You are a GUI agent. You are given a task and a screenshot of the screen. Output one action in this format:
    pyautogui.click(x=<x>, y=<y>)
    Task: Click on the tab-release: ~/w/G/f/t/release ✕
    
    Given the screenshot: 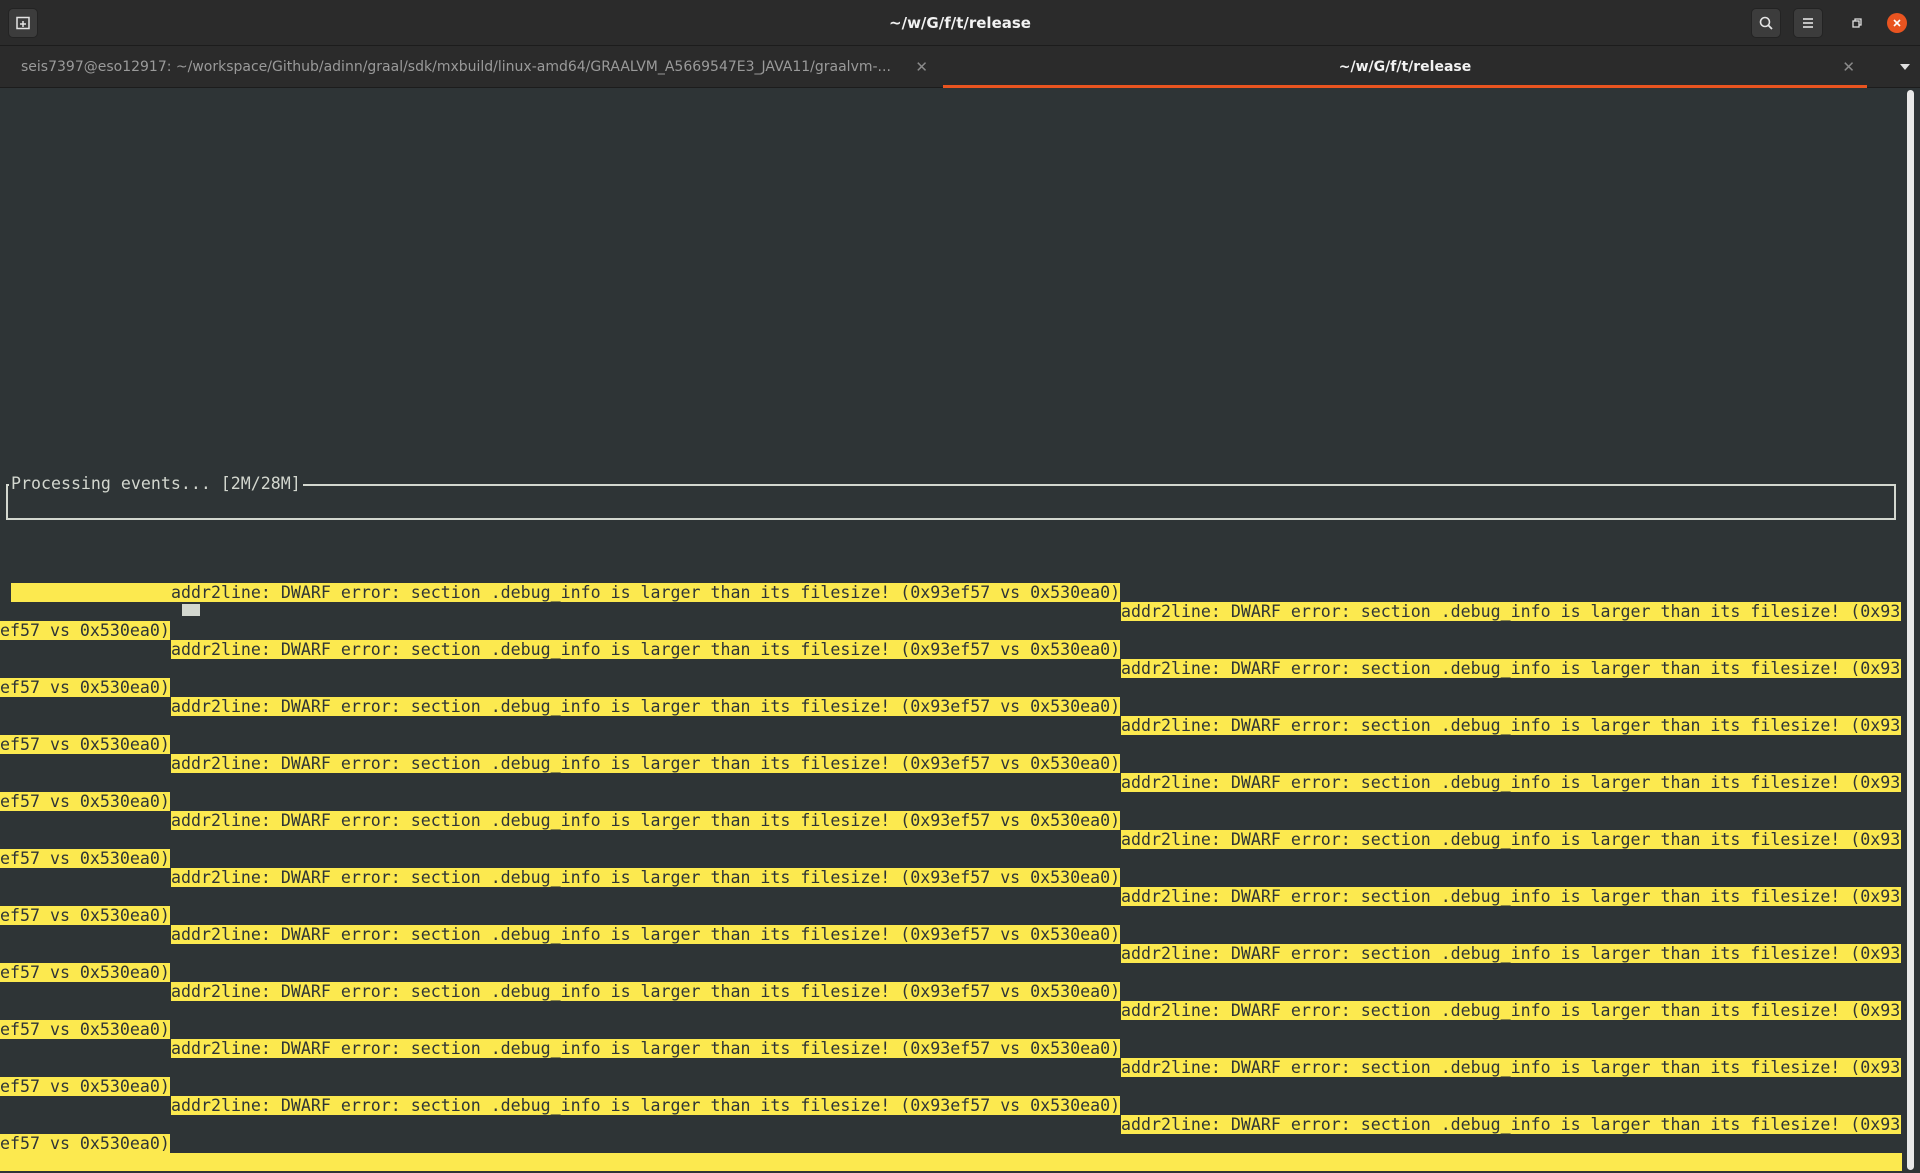 What is the action you would take?
    pyautogui.click(x=1405, y=67)
    